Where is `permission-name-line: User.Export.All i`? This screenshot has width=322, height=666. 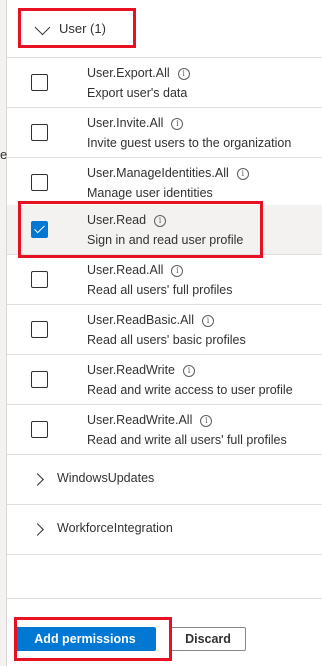
permission-name-line: User.Export.All i is located at coordinates (138, 73).